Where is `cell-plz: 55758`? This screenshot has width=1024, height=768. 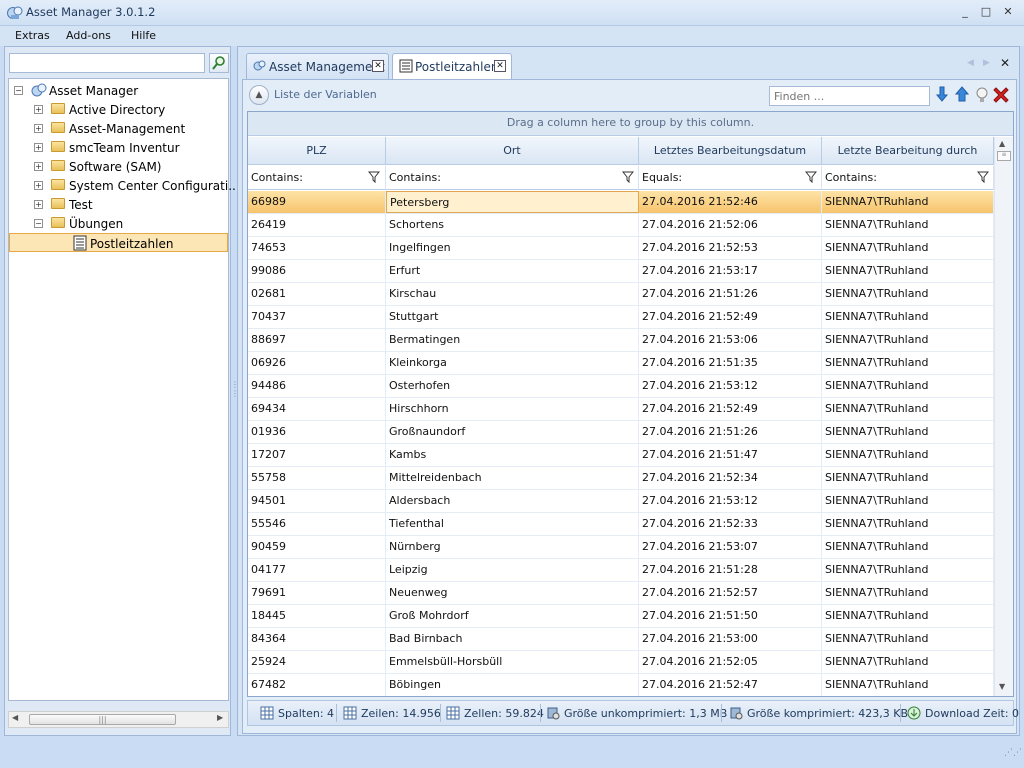
cell-plz: 55758 is located at coordinates (317, 478).